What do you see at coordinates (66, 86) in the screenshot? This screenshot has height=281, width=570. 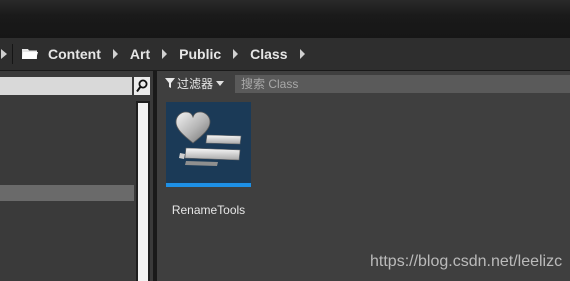 I see `folder-search-input` at bounding box center [66, 86].